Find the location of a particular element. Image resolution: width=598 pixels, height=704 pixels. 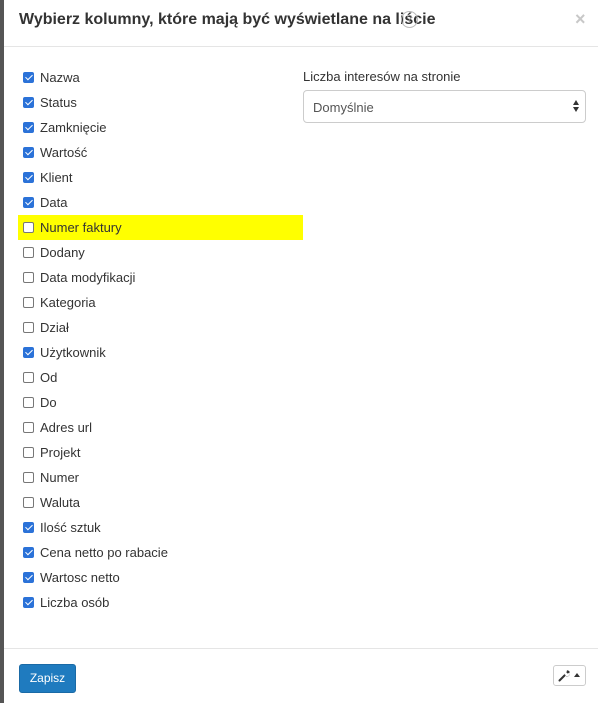

column-option: Dział is located at coordinates (161, 327).